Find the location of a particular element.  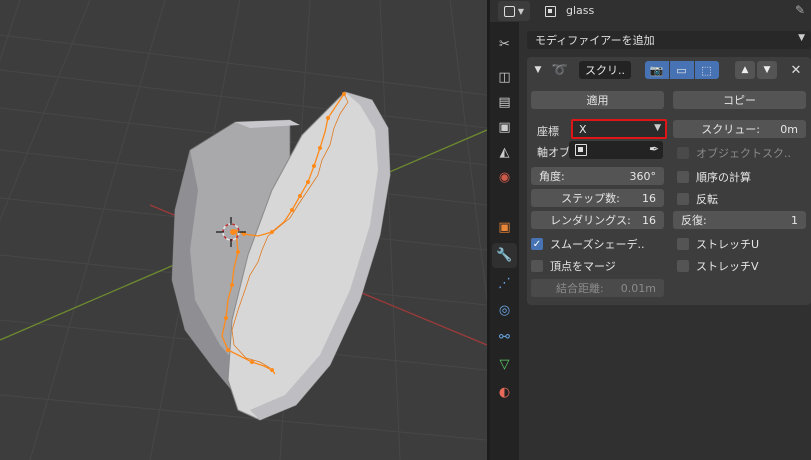

output-icon: ▤ is located at coordinates (504, 102).